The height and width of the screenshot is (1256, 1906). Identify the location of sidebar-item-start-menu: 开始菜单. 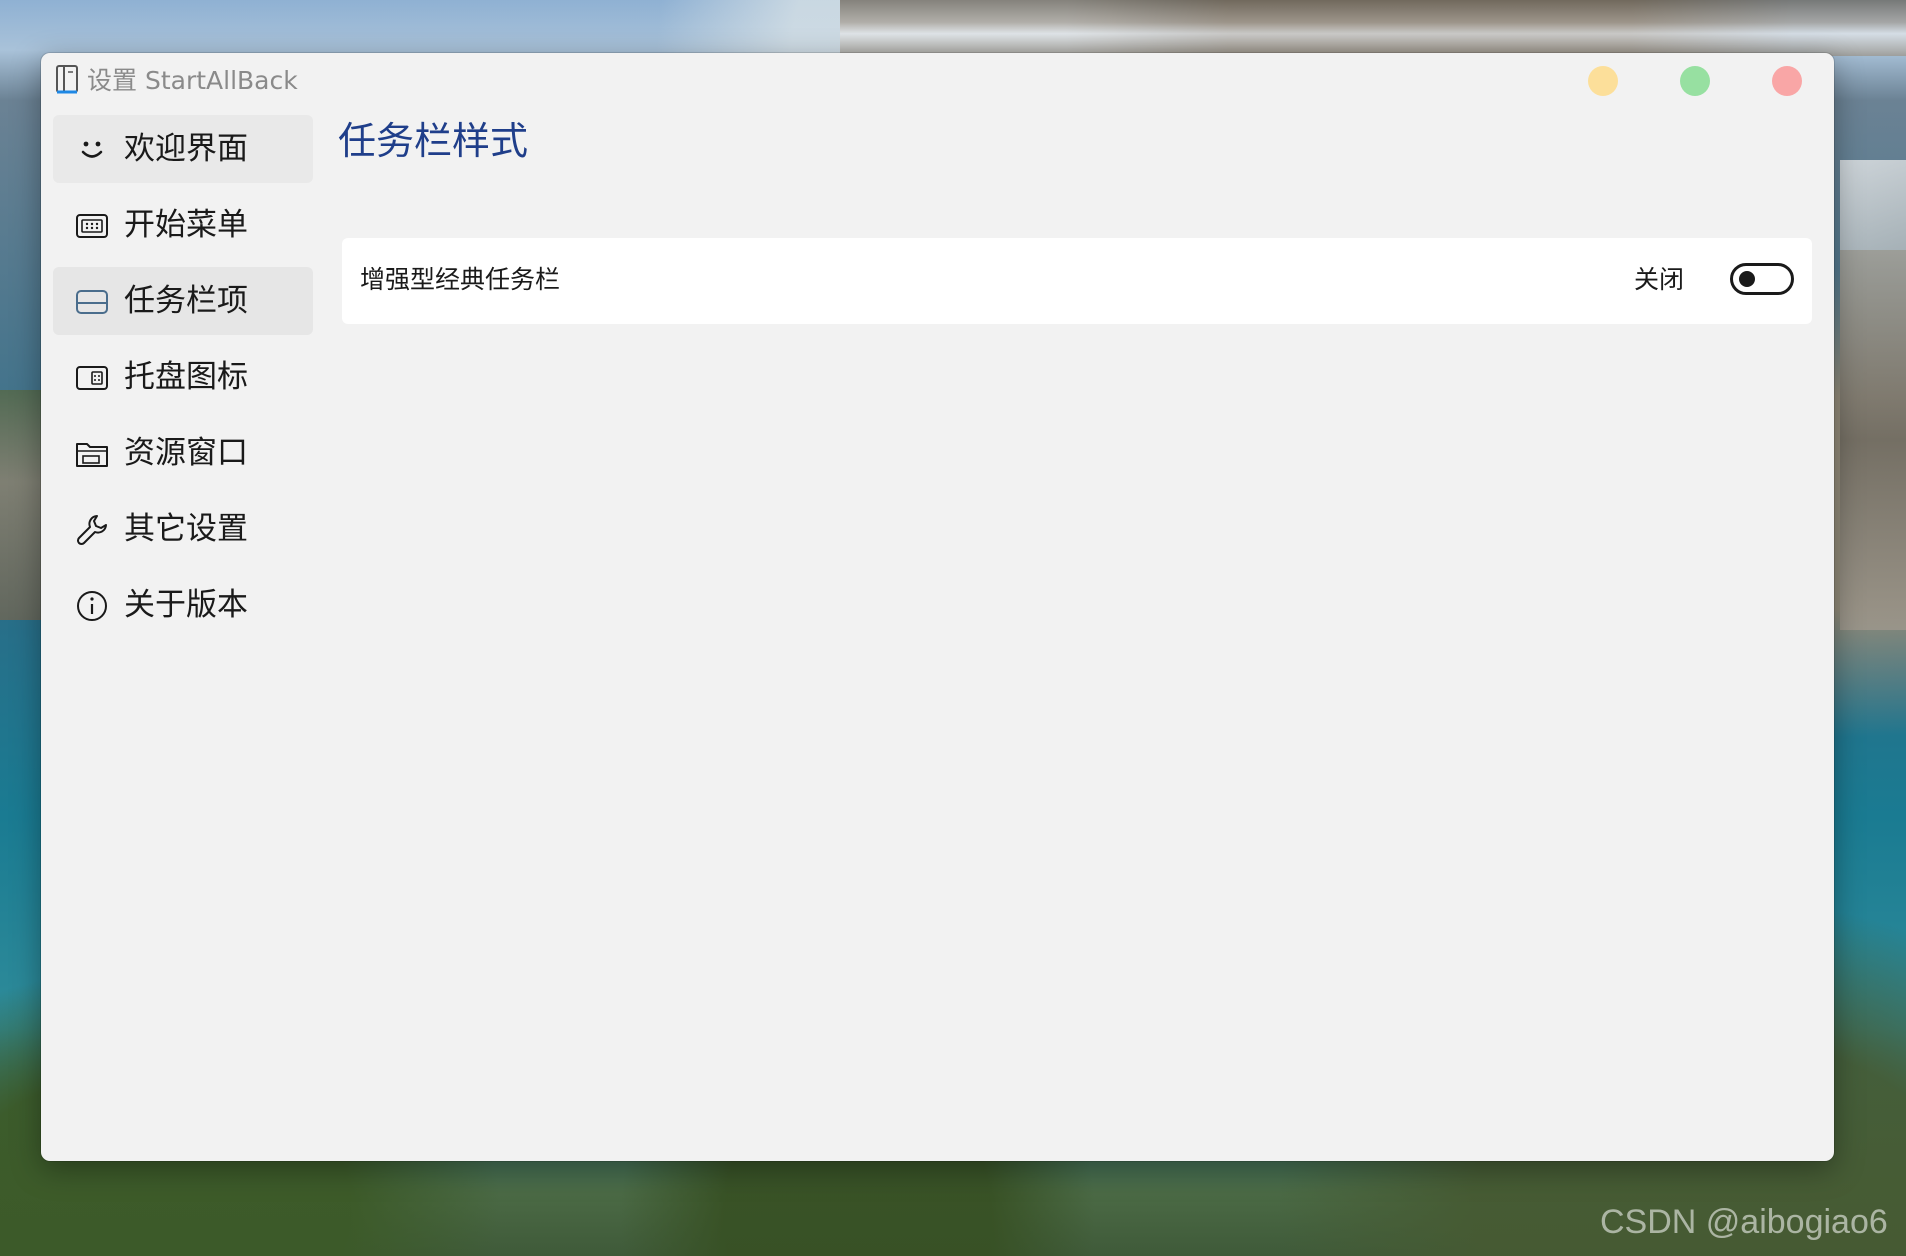
(183, 225).